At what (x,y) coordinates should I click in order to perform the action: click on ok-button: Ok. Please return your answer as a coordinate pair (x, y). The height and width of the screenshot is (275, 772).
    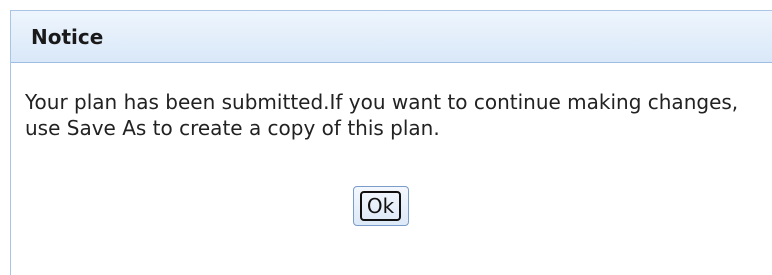
    Looking at the image, I should click on (380, 206).